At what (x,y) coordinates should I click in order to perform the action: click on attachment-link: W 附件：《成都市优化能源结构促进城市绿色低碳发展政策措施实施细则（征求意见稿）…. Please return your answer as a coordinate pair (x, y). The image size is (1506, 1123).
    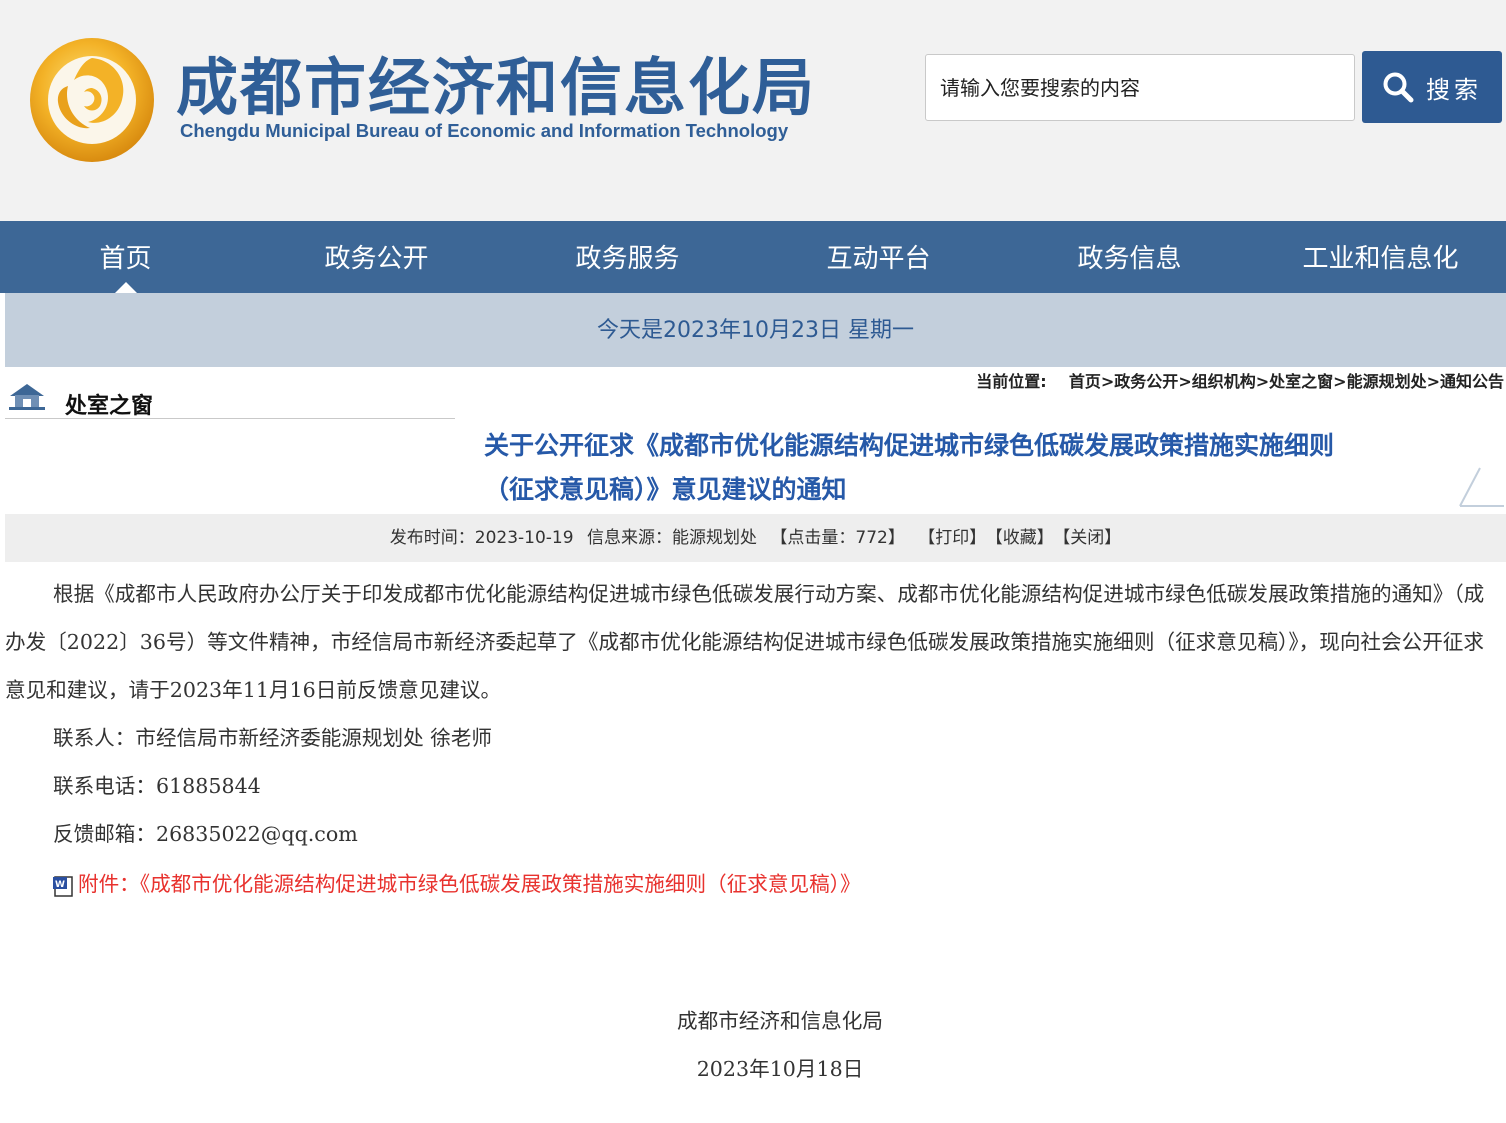
    Looking at the image, I should click on (456, 884).